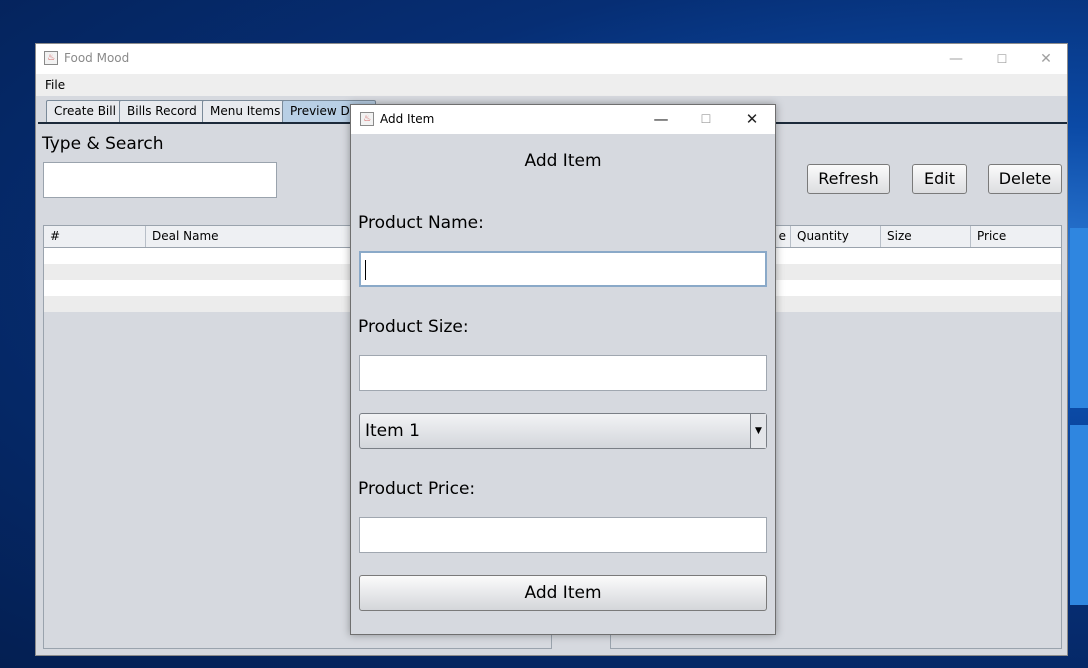  I want to click on column-header-price: Price, so click(1016, 236).